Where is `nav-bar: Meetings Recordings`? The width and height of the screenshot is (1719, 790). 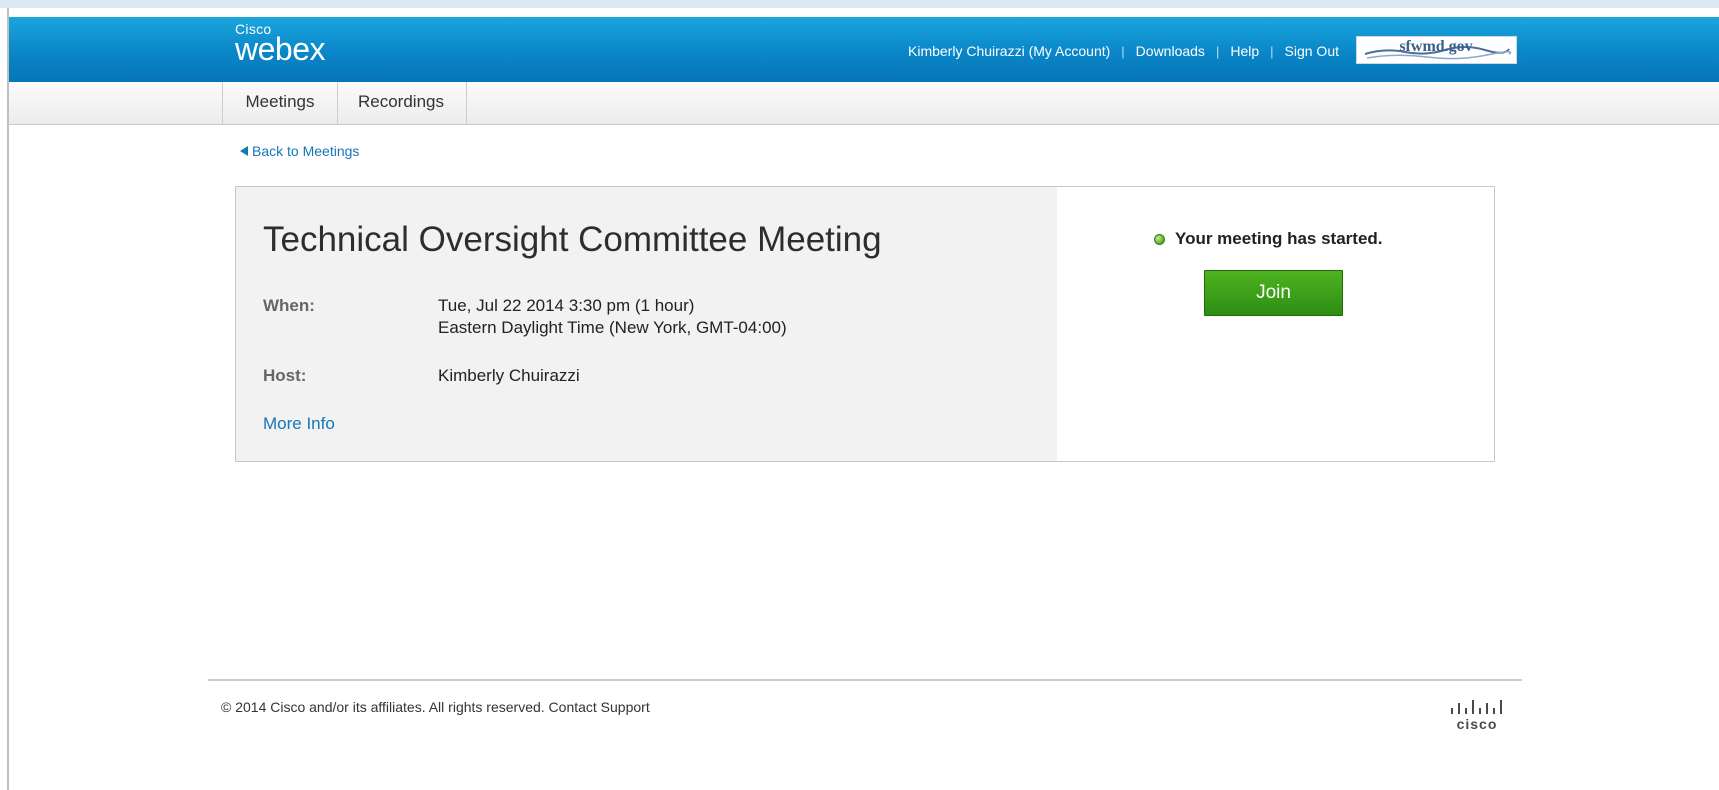 nav-bar: Meetings Recordings is located at coordinates (864, 103).